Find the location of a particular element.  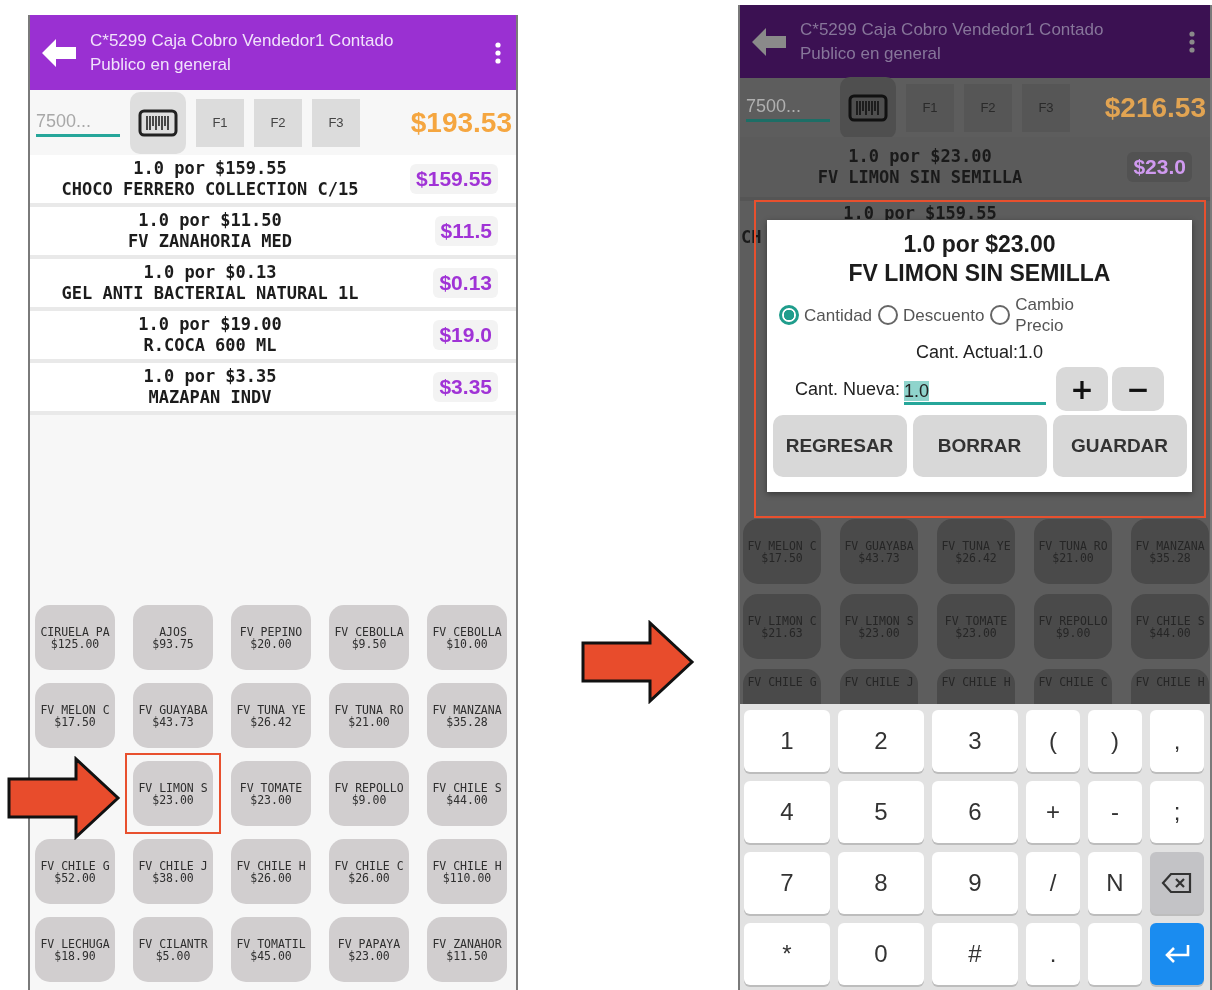

keyboard-key: 6 is located at coordinates (975, 812).